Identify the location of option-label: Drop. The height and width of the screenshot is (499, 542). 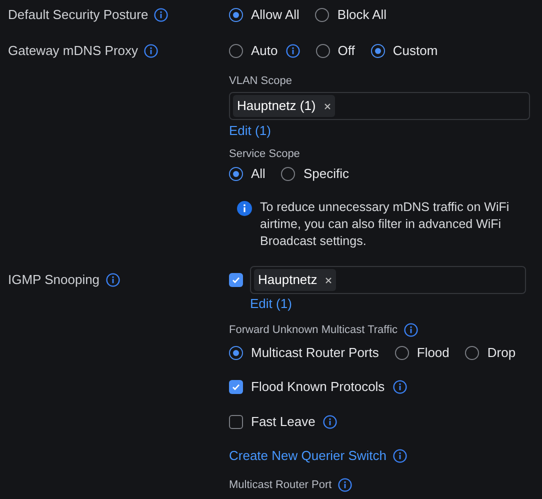
(501, 353).